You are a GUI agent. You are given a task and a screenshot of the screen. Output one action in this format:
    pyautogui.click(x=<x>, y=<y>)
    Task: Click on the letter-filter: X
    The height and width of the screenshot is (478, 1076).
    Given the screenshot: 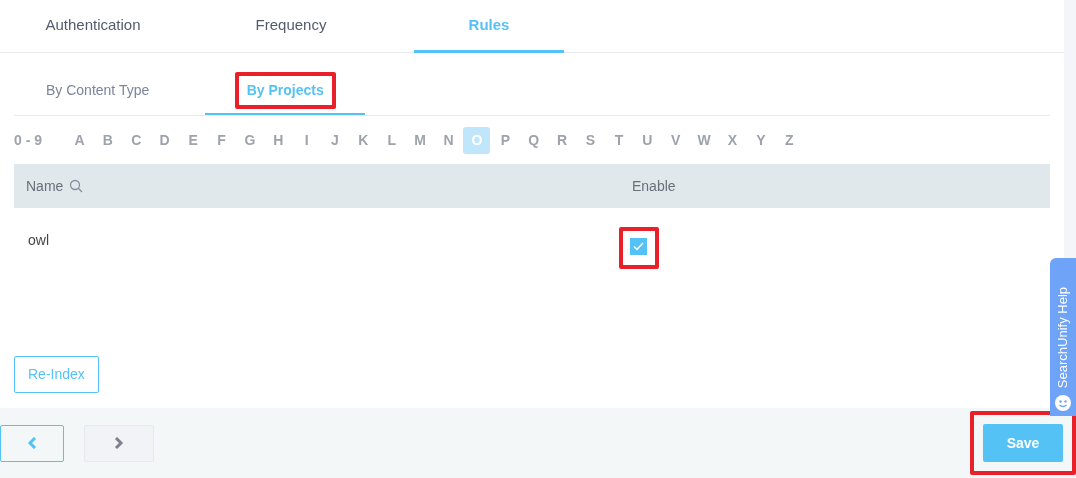 What is the action you would take?
    pyautogui.click(x=732, y=140)
    